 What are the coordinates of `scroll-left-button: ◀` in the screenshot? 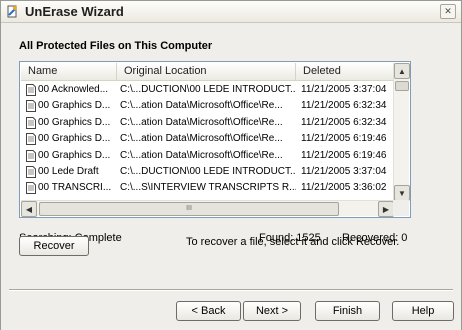 It's located at (29, 209).